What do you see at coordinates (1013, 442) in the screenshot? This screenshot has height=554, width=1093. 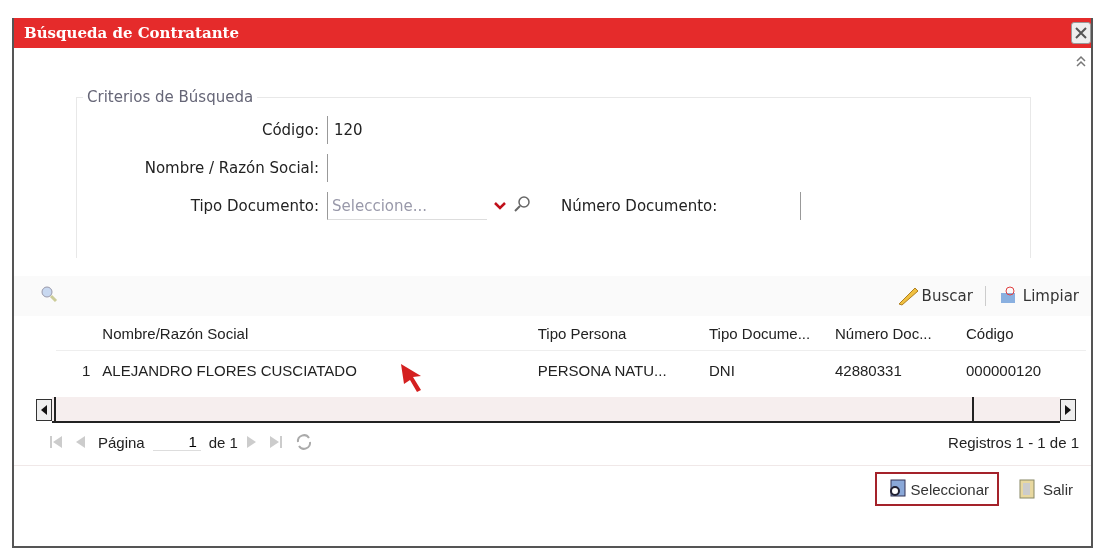 I see `records-count: Registros 1 - 1 de 1` at bounding box center [1013, 442].